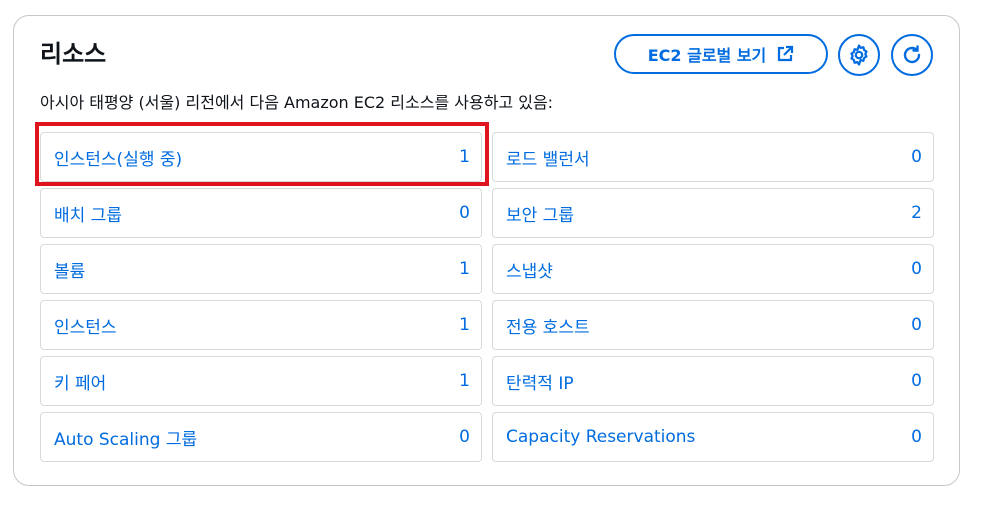  What do you see at coordinates (70, 271) in the screenshot?
I see `resource-label: 볼륨` at bounding box center [70, 271].